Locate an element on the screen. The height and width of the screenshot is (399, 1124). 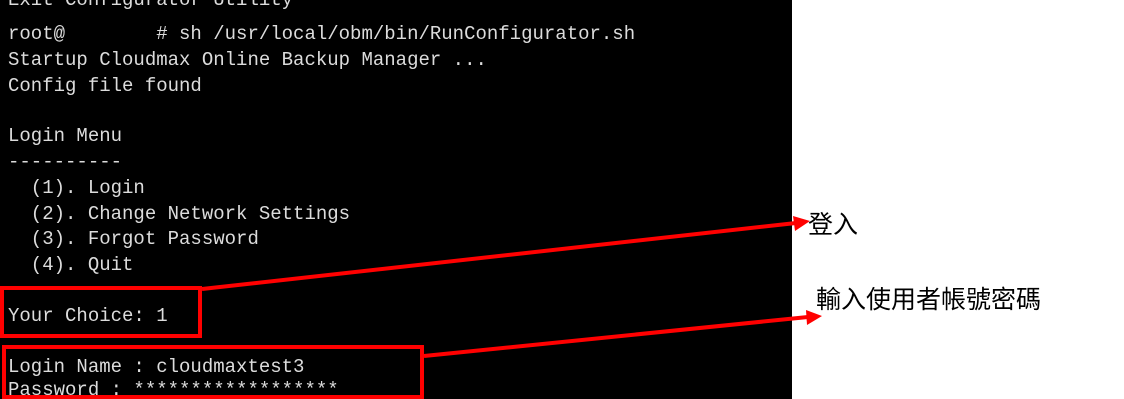
highlight-box-choice is located at coordinates (101, 312).